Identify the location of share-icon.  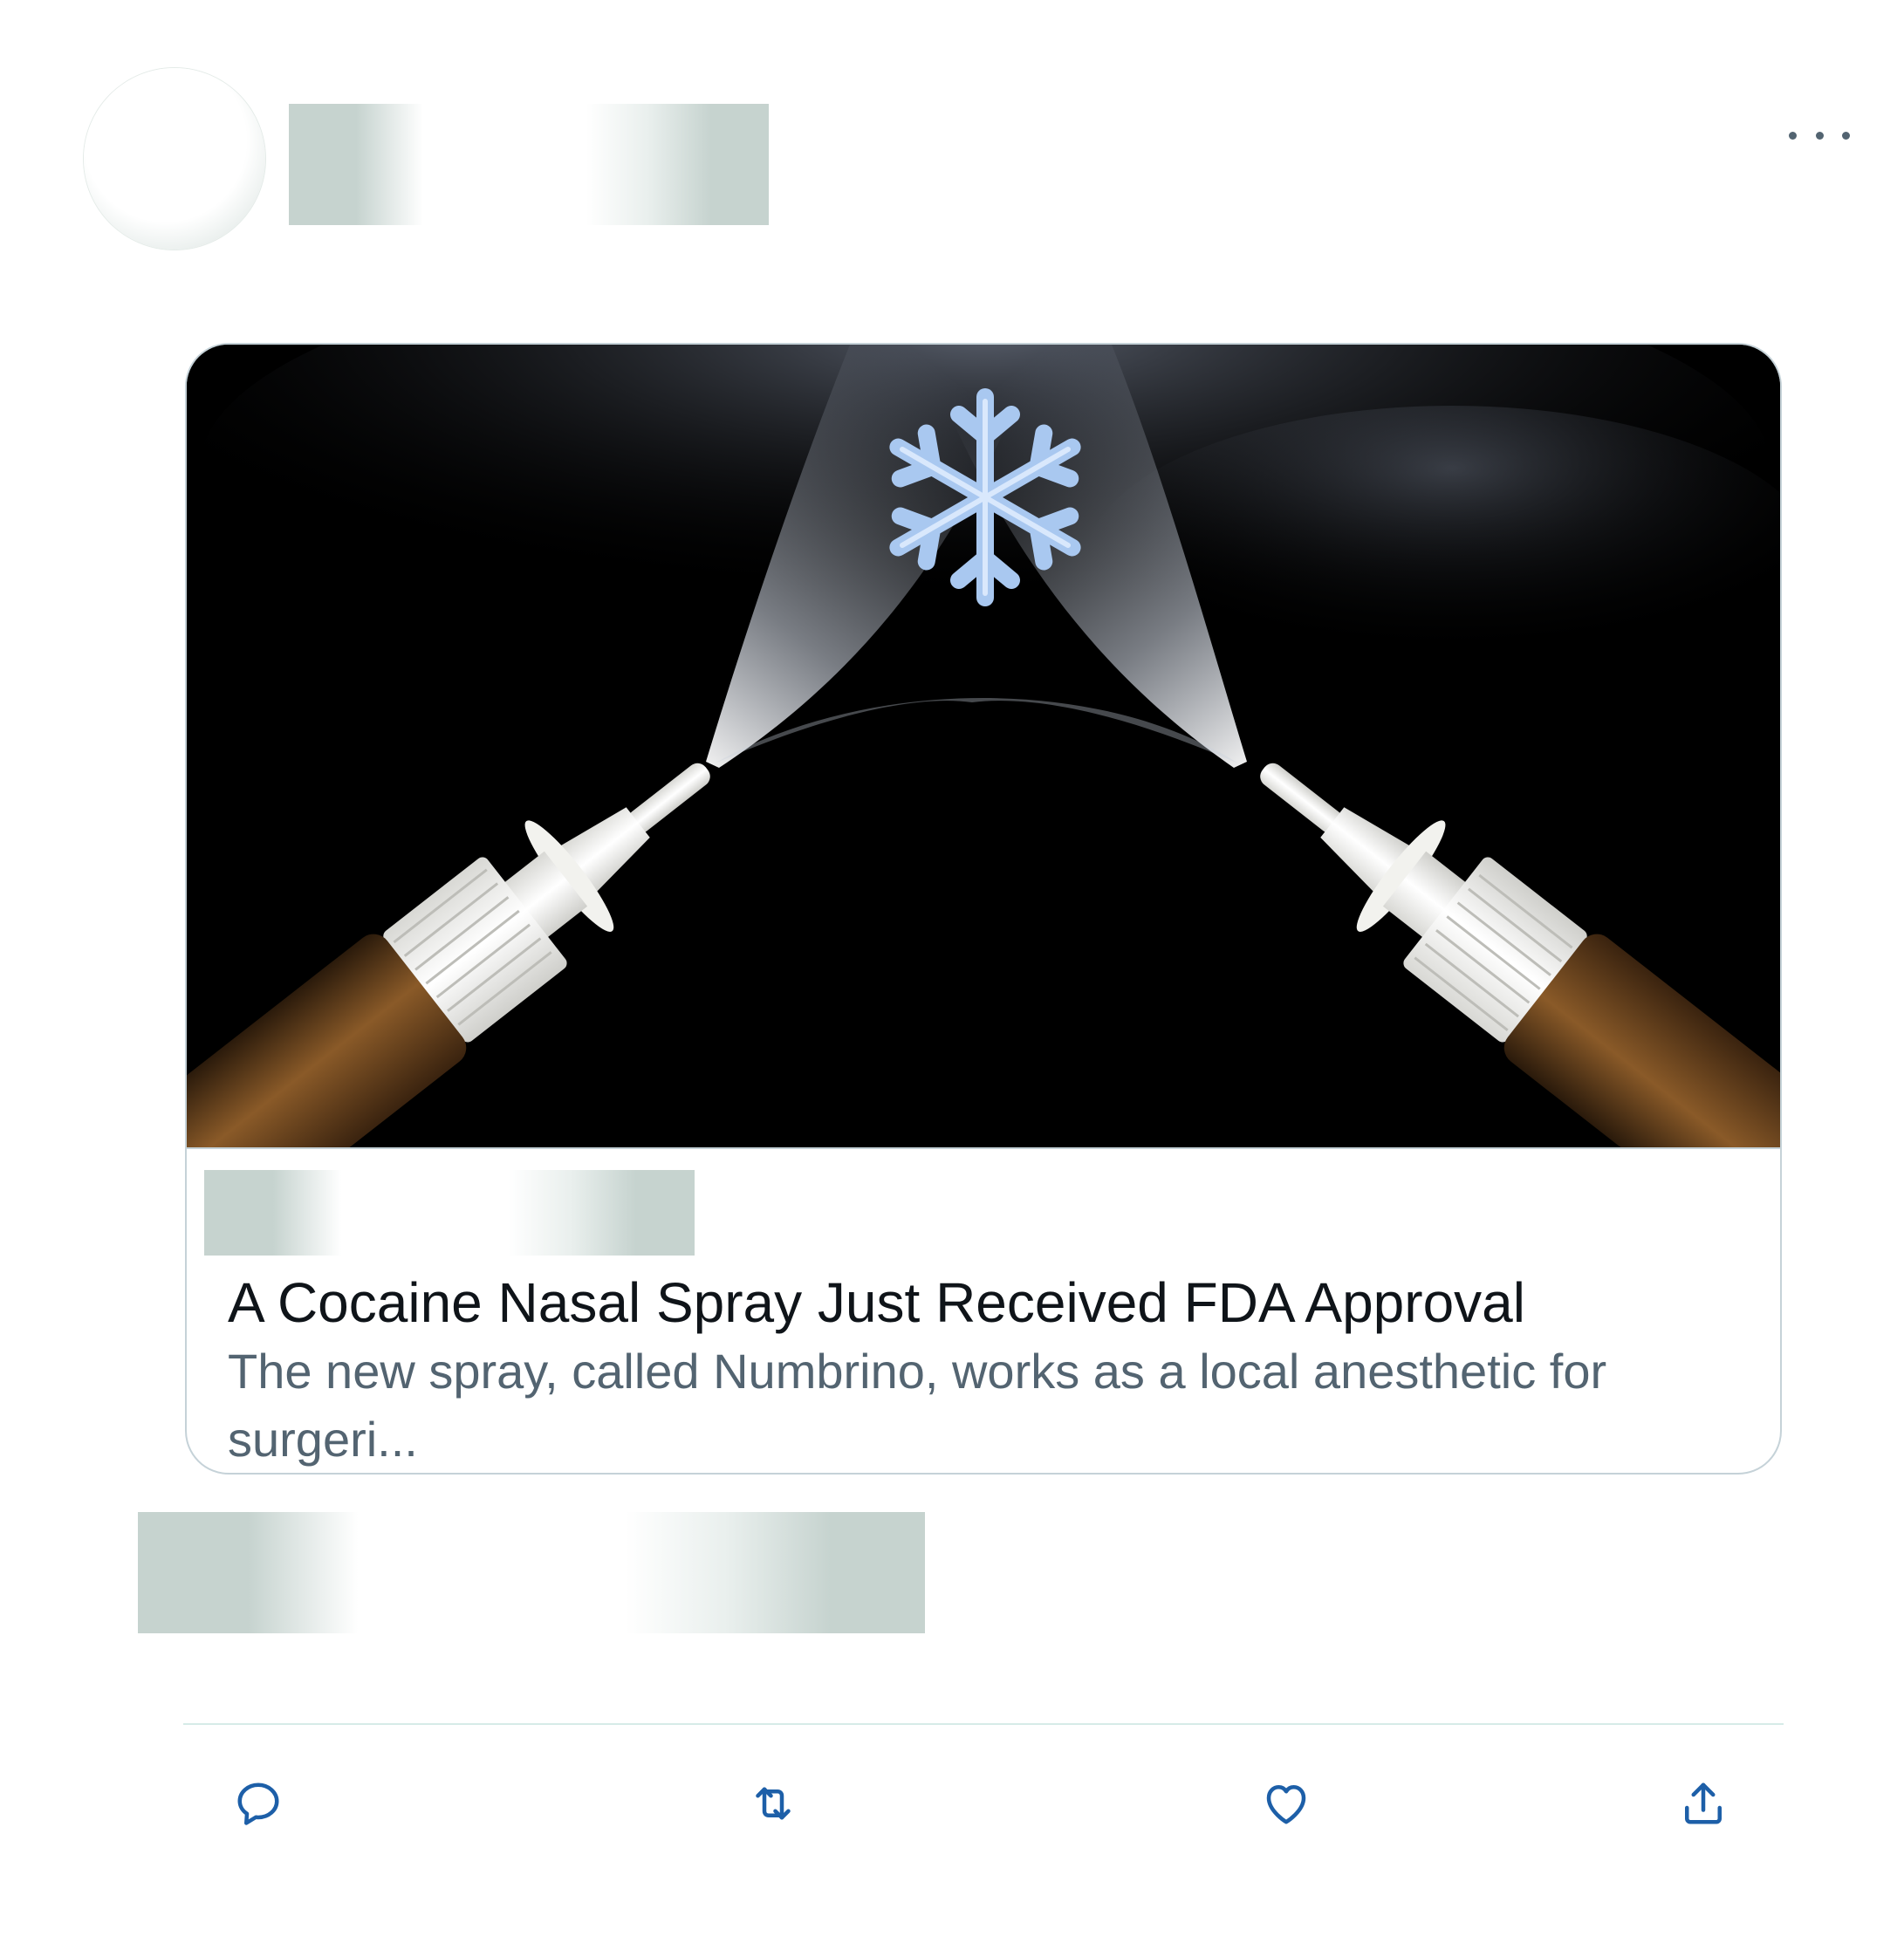
(1703, 1803).